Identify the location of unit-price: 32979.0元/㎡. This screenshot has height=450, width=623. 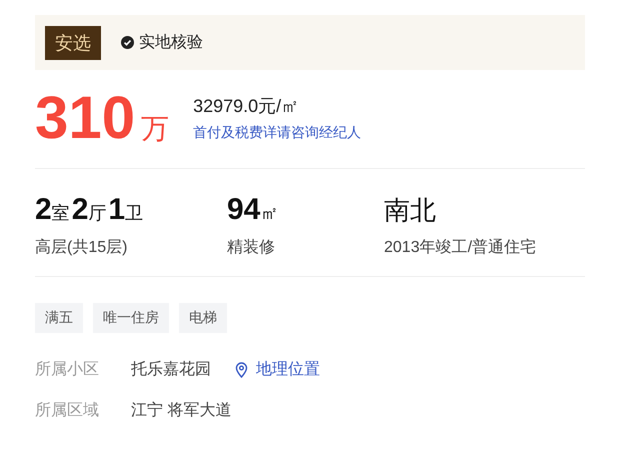
(246, 106).